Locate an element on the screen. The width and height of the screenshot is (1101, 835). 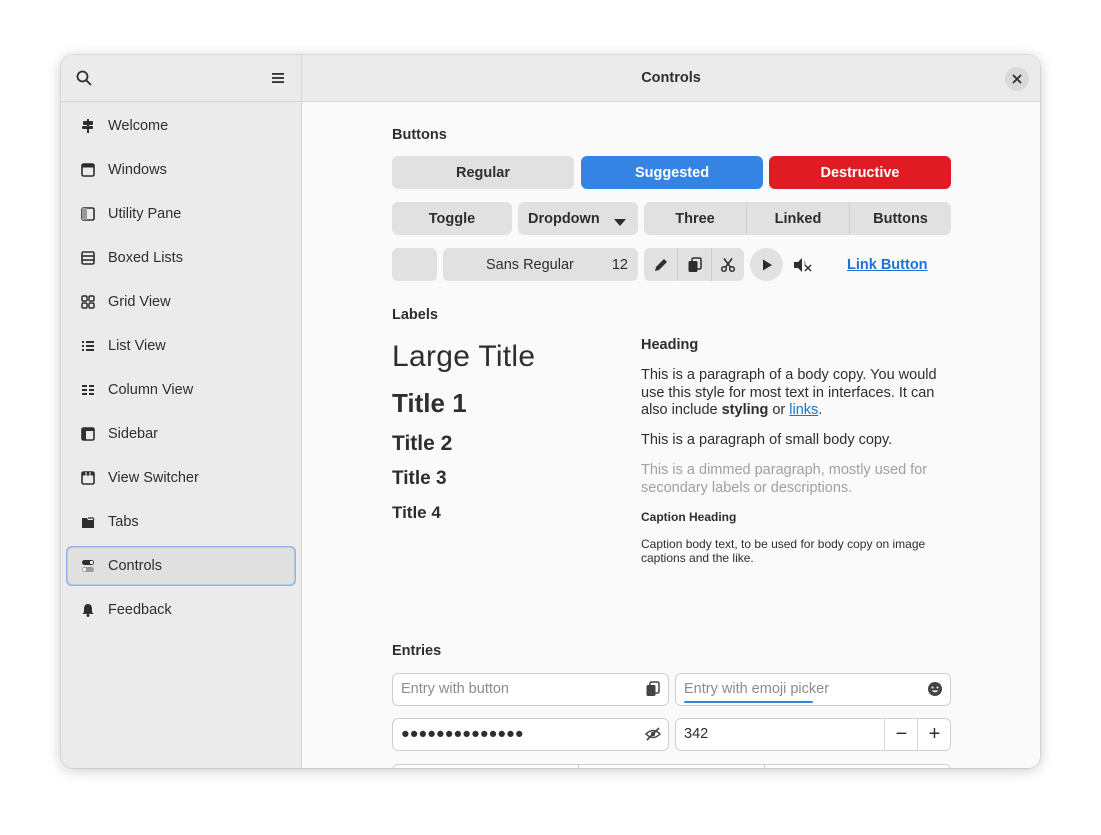
title-1: Title 1 is located at coordinates (429, 403).